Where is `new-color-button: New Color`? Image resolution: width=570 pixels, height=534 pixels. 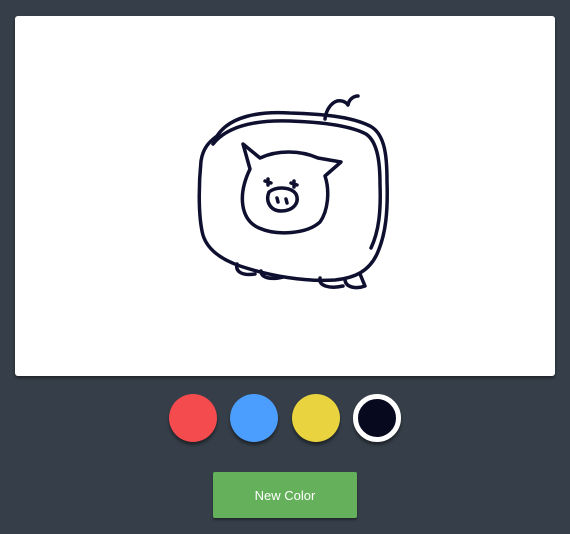
new-color-button: New Color is located at coordinates (285, 495).